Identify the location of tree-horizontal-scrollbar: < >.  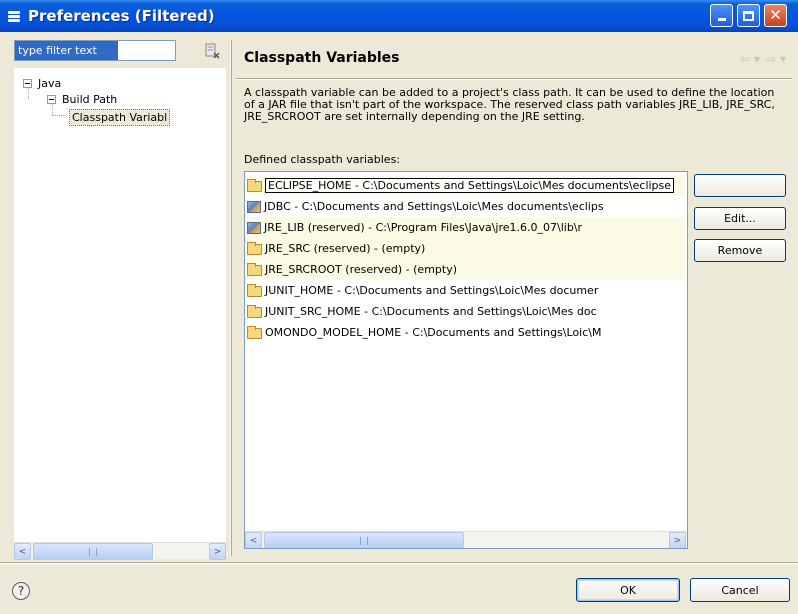
(120, 551).